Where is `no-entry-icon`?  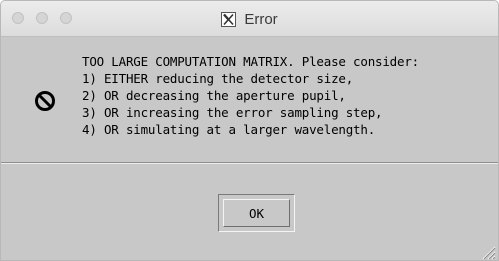 no-entry-icon is located at coordinates (45, 101).